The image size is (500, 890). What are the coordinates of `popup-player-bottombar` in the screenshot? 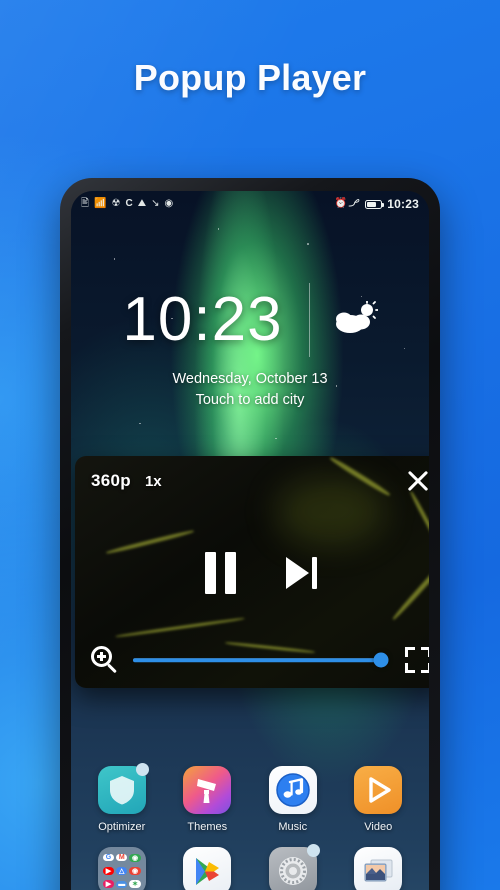 It's located at (252, 660).